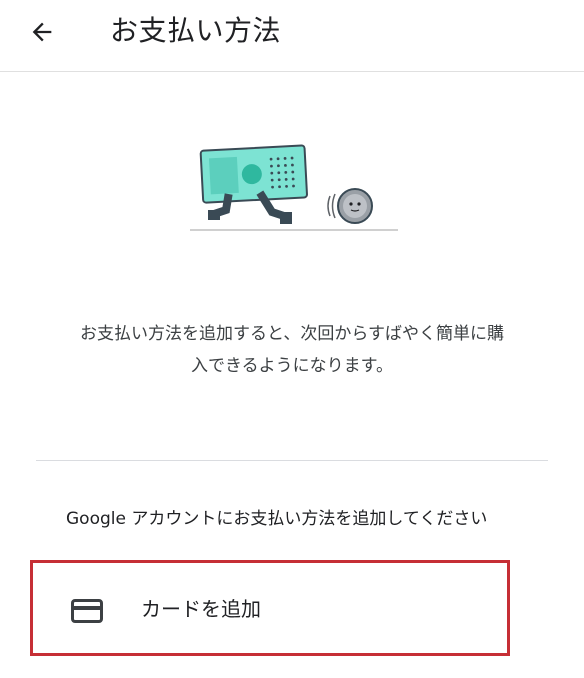 Image resolution: width=584 pixels, height=678 pixels. I want to click on page-title: お支払い方法, so click(196, 30).